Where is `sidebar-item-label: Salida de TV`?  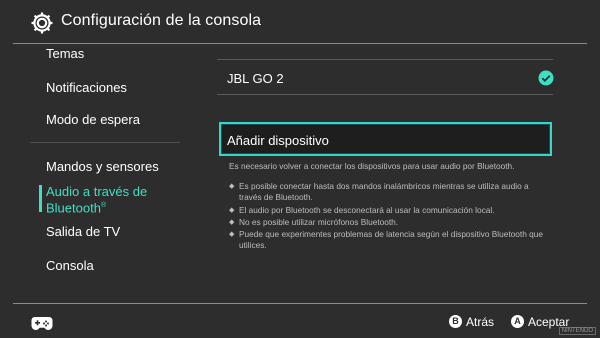 sidebar-item-label: Salida de TV is located at coordinates (83, 231).